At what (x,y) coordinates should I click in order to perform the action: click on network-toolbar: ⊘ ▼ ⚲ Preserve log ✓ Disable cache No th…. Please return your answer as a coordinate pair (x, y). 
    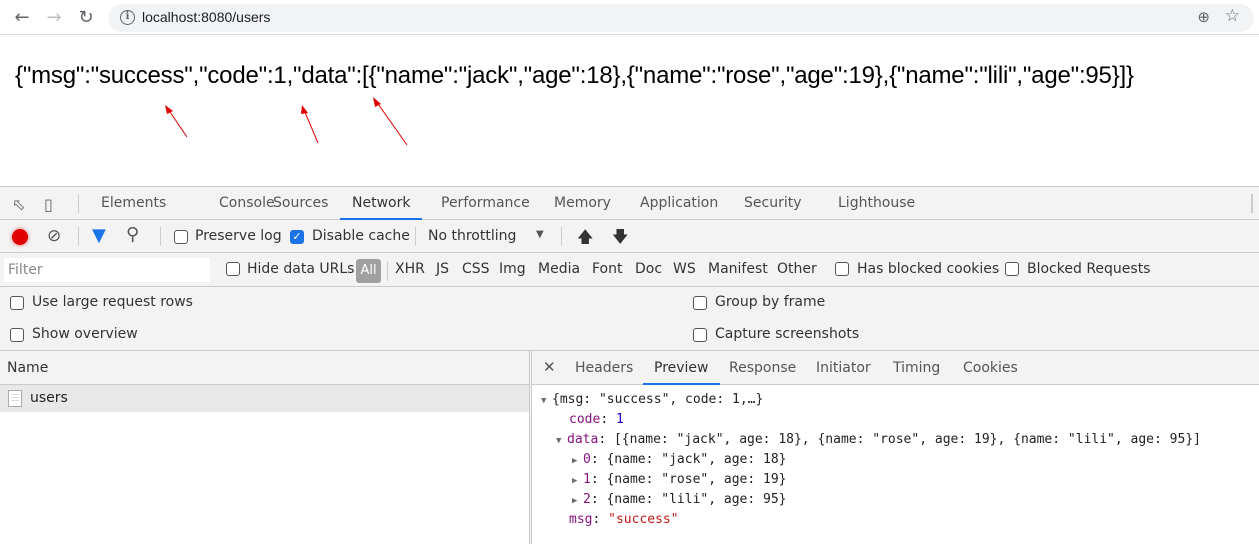
    Looking at the image, I should click on (629, 236).